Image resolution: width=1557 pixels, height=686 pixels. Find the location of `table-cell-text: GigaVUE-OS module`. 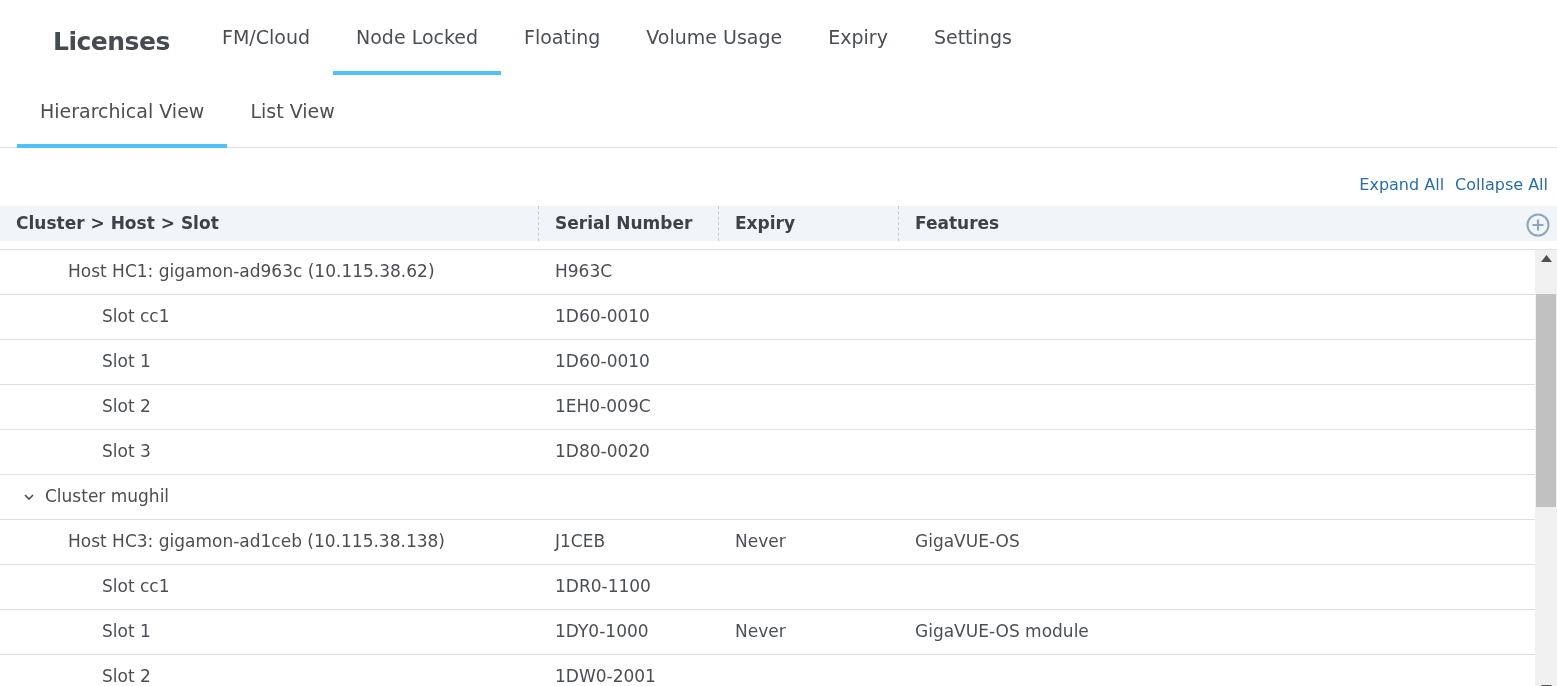

table-cell-text: GigaVUE-OS module is located at coordinates (1001, 632).